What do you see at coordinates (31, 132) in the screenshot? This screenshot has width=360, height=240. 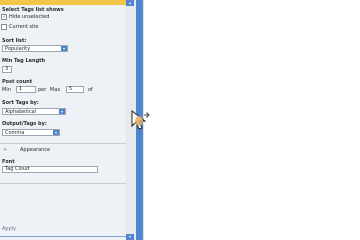 I see `output-select: Comma ▾` at bounding box center [31, 132].